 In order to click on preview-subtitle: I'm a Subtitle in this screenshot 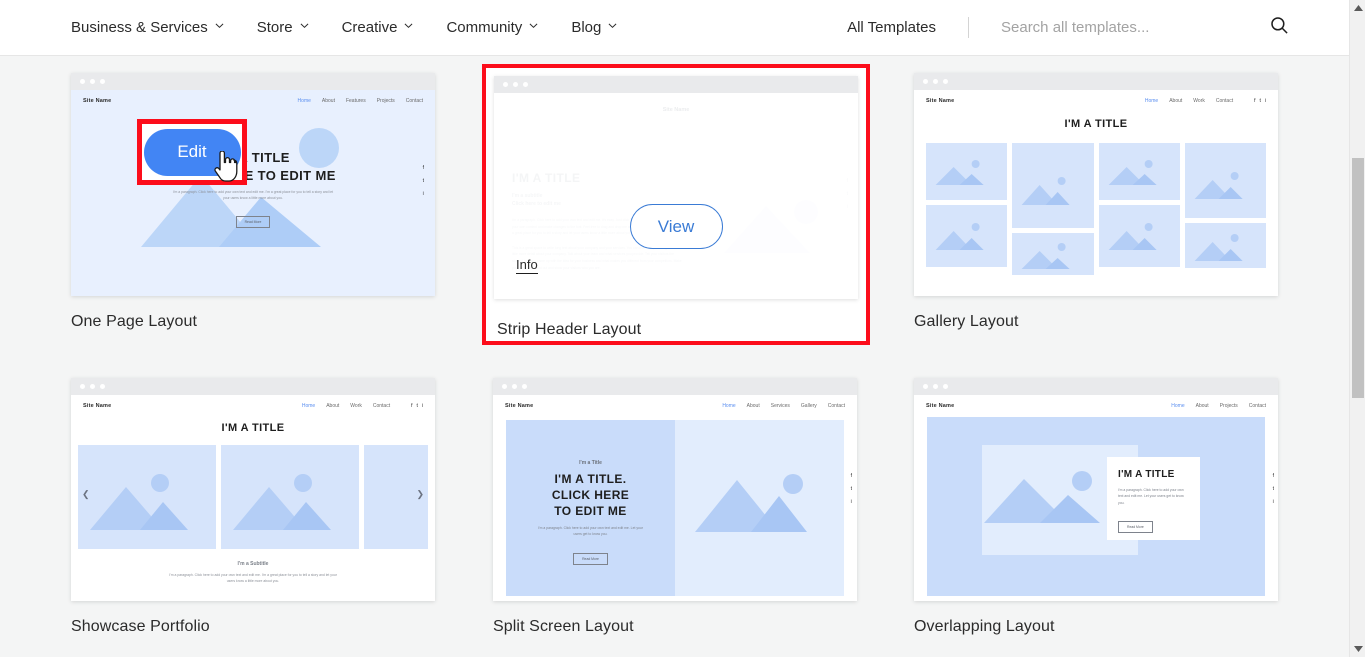, I will do `click(253, 564)`.